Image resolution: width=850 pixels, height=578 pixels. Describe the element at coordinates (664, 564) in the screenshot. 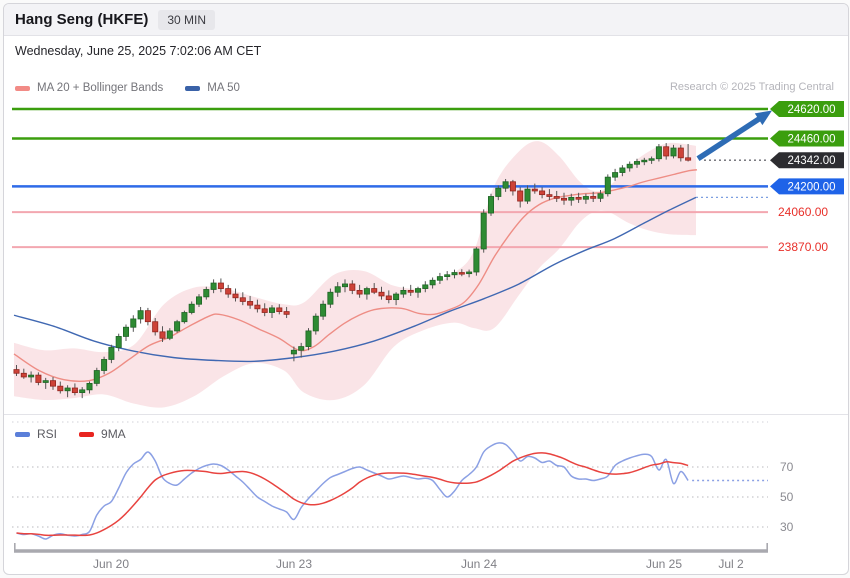

I see `svg-text: Jun 25` at that location.